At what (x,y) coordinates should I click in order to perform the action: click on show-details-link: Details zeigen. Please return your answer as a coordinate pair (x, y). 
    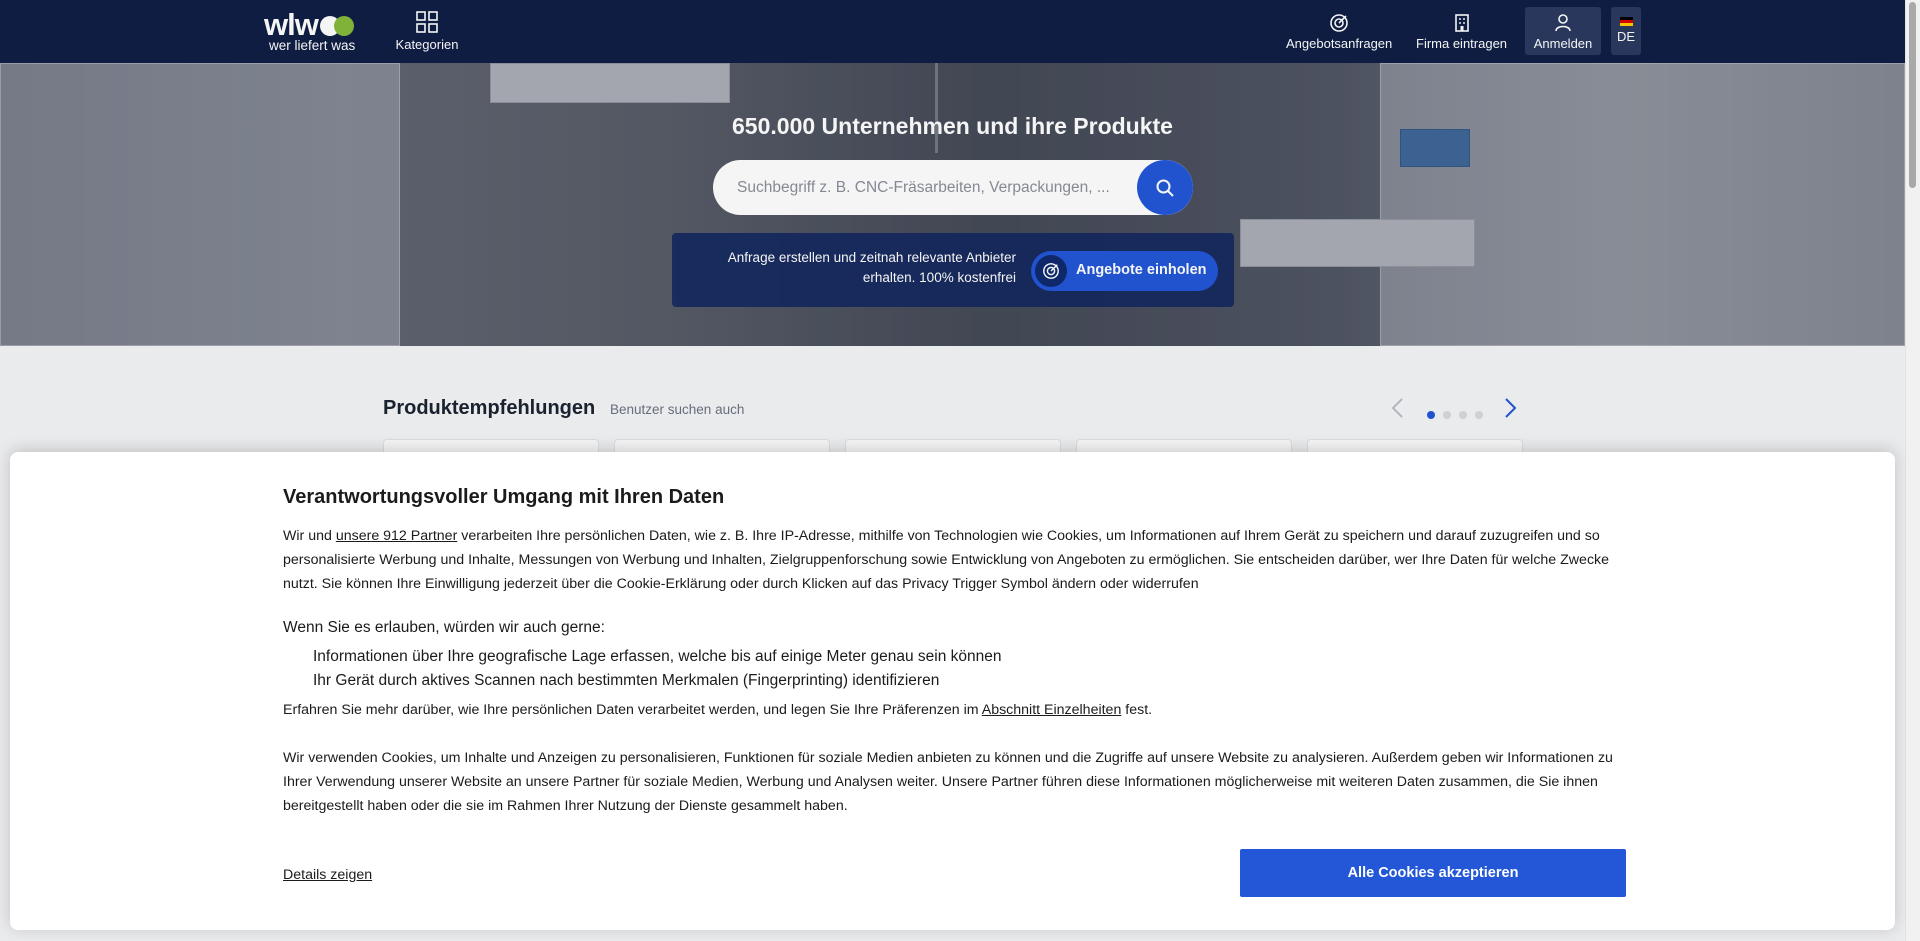
    Looking at the image, I should click on (327, 875).